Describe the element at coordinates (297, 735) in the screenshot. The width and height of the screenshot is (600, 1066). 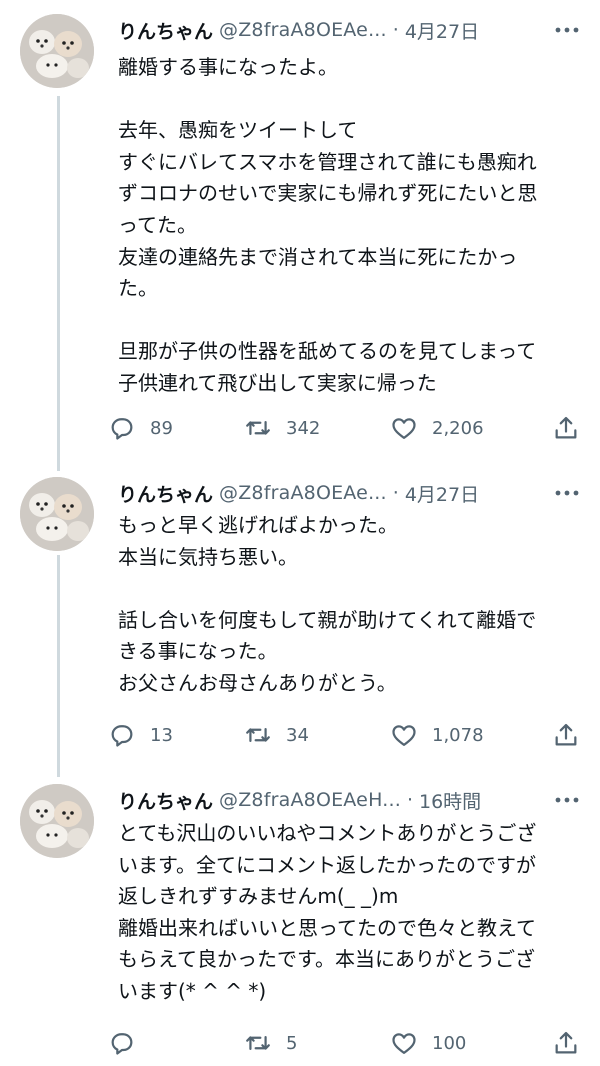
I see `retweet-count: 34` at that location.